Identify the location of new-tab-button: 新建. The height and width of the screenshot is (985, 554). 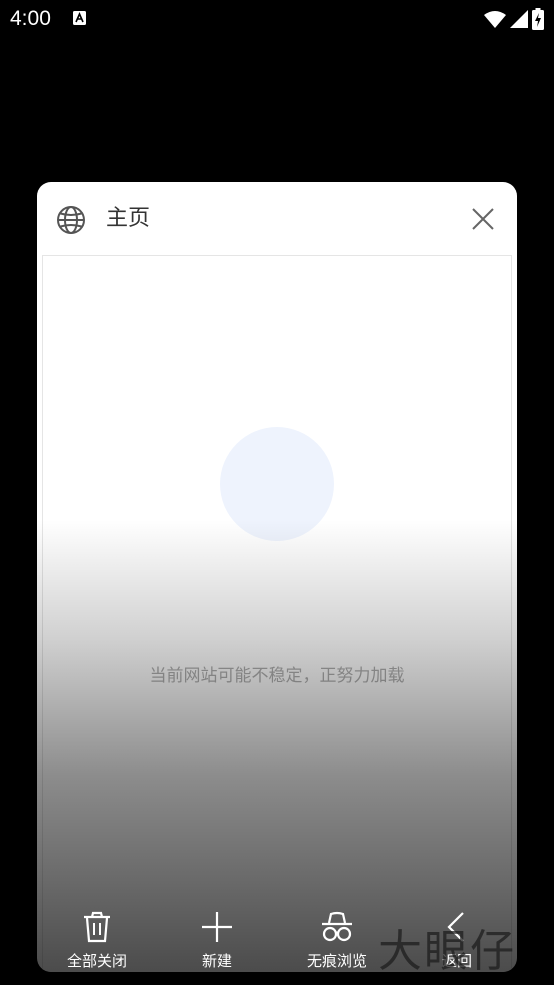
(217, 942).